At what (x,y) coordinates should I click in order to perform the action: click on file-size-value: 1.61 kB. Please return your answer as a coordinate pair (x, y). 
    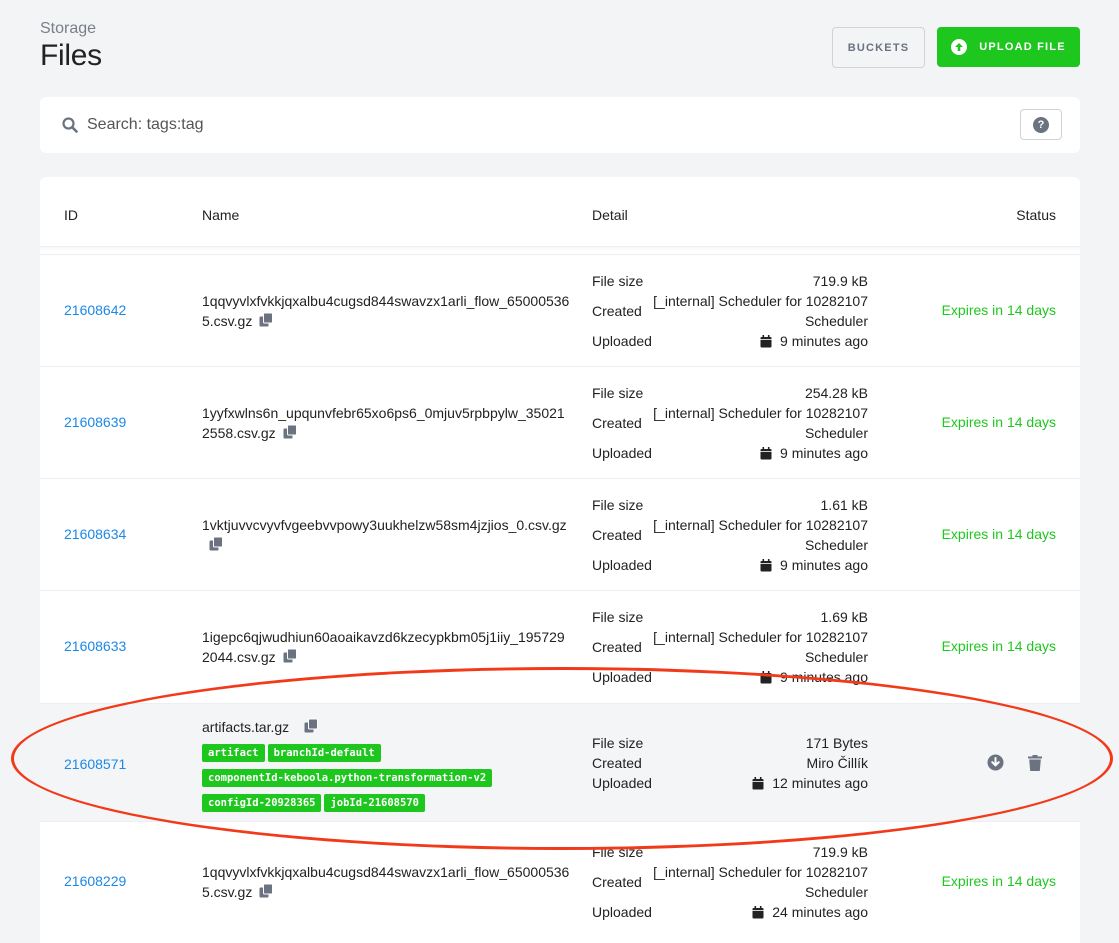
    Looking at the image, I should click on (844, 505).